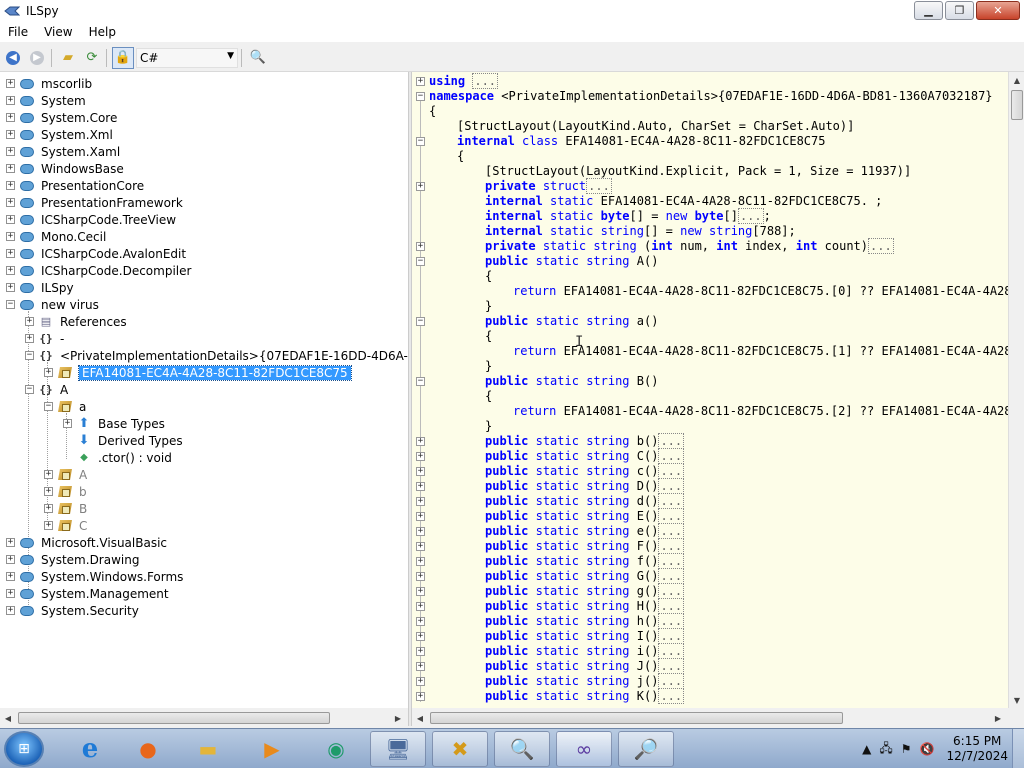 The image size is (1024, 768). What do you see at coordinates (1016, 80) in the screenshot?
I see `scroll-up-icon: ▲` at bounding box center [1016, 80].